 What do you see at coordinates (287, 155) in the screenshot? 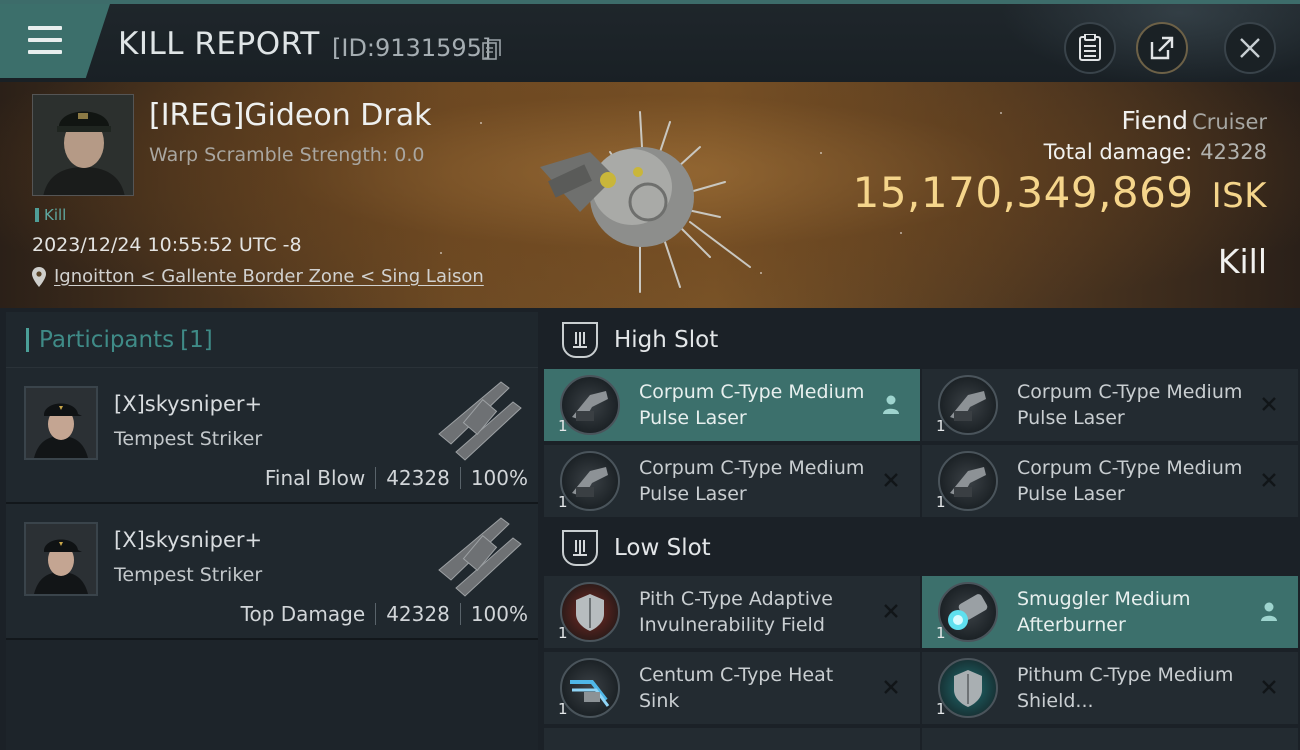
I see `warp-scramble-strength: Warp Scramble Strength: 0.0` at bounding box center [287, 155].